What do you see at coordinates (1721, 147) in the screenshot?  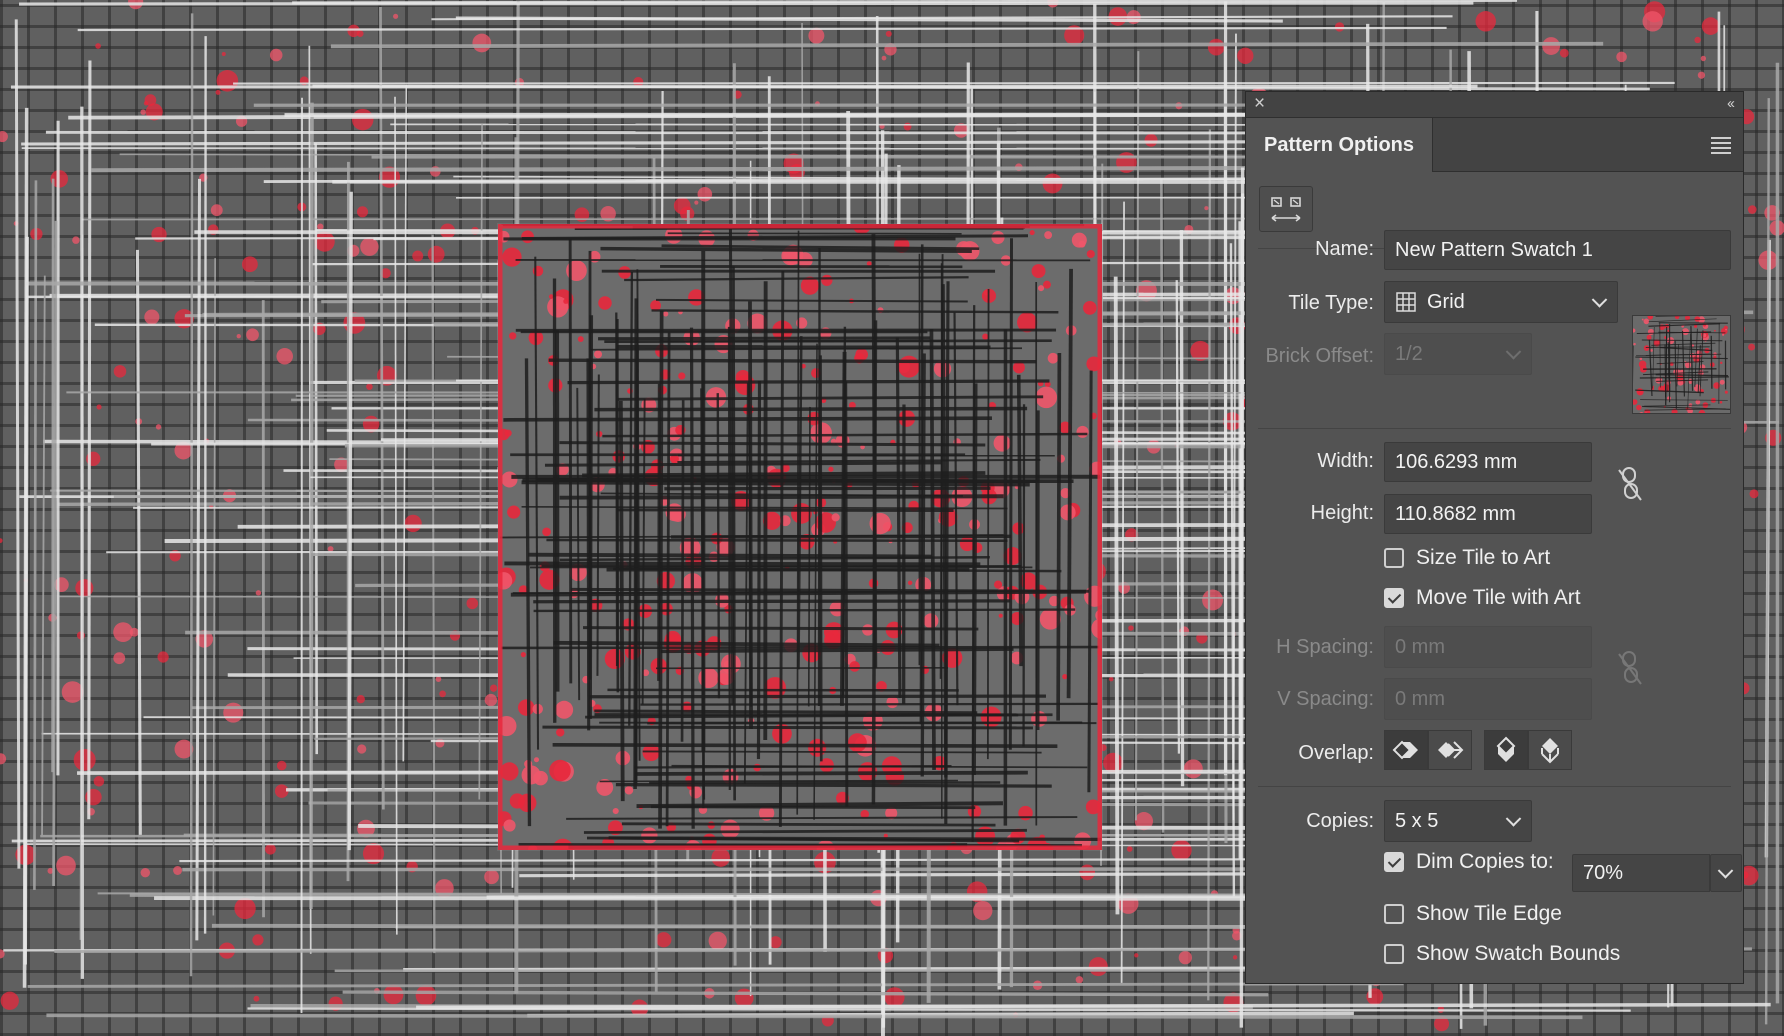 I see `panel-menu-icon` at bounding box center [1721, 147].